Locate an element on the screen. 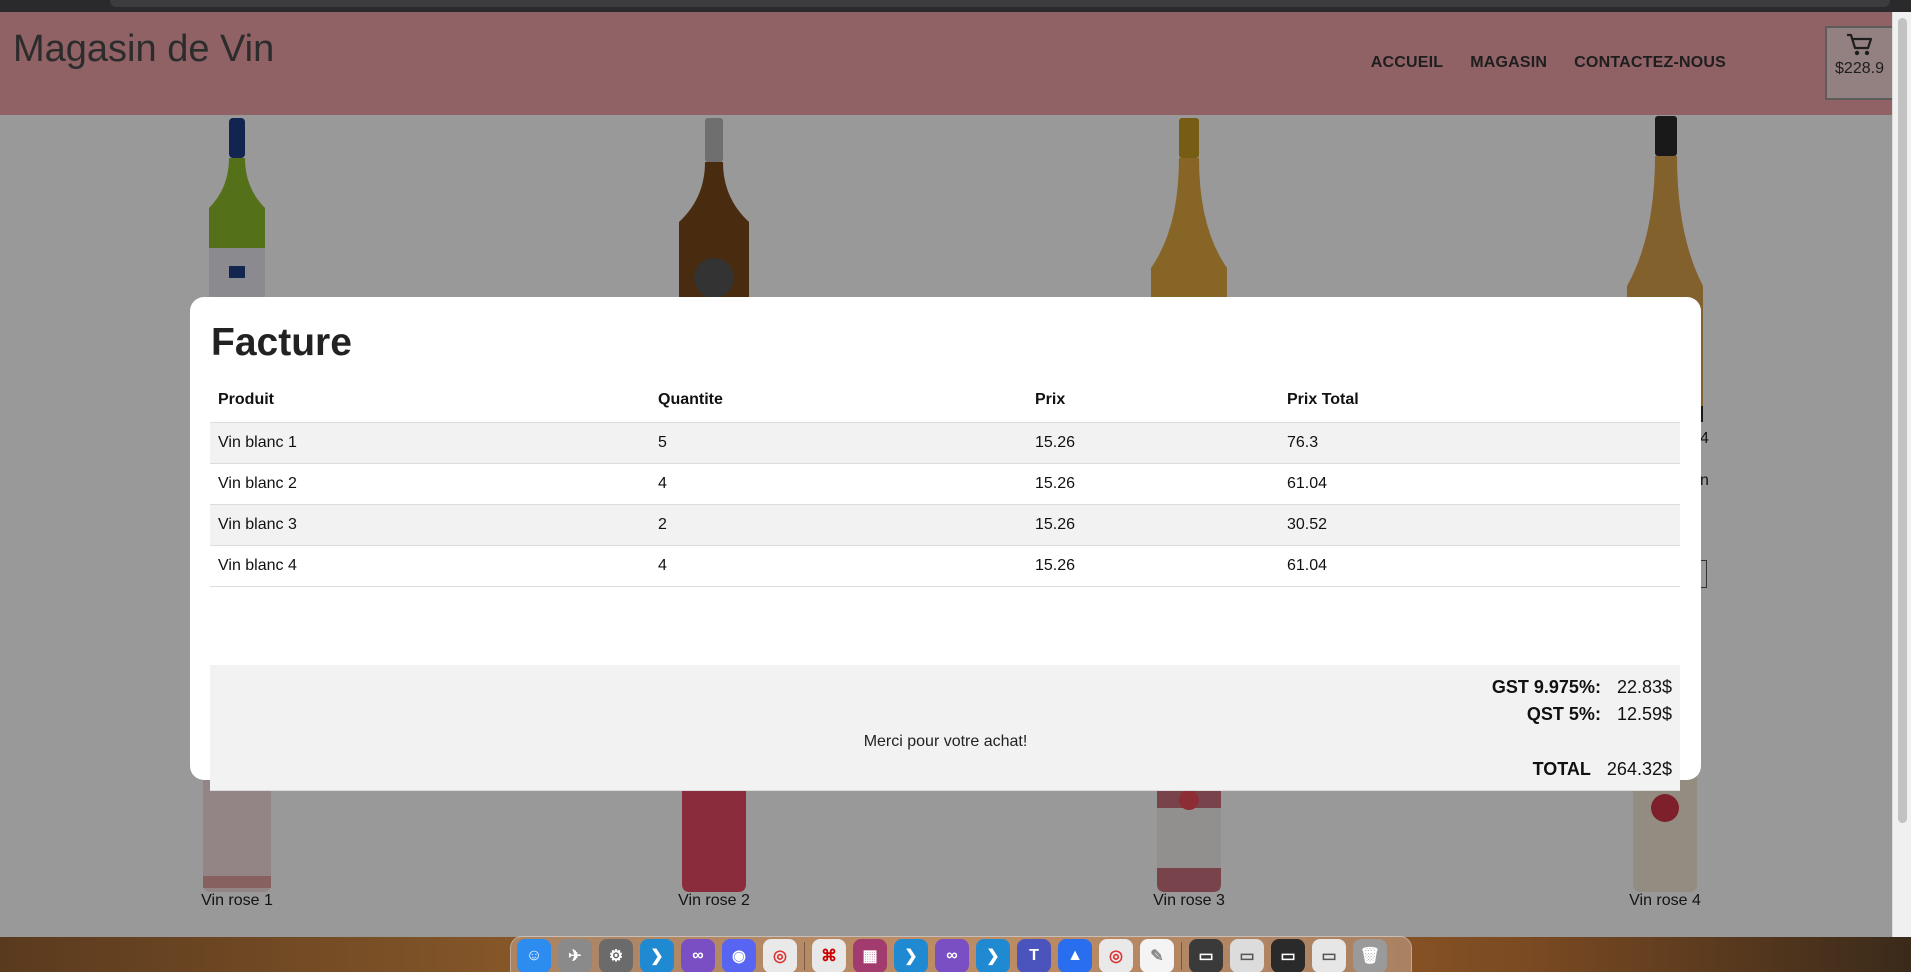 The width and height of the screenshot is (1911, 972). browser-tab-strip is located at coordinates (1000, 3).